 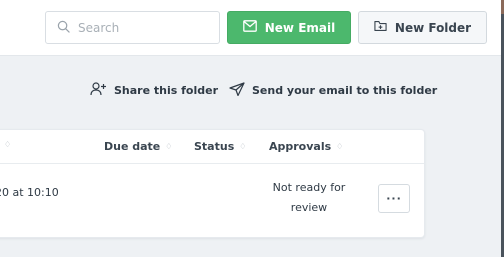 I want to click on send-email-label: Send your email to this folder, so click(x=345, y=90).